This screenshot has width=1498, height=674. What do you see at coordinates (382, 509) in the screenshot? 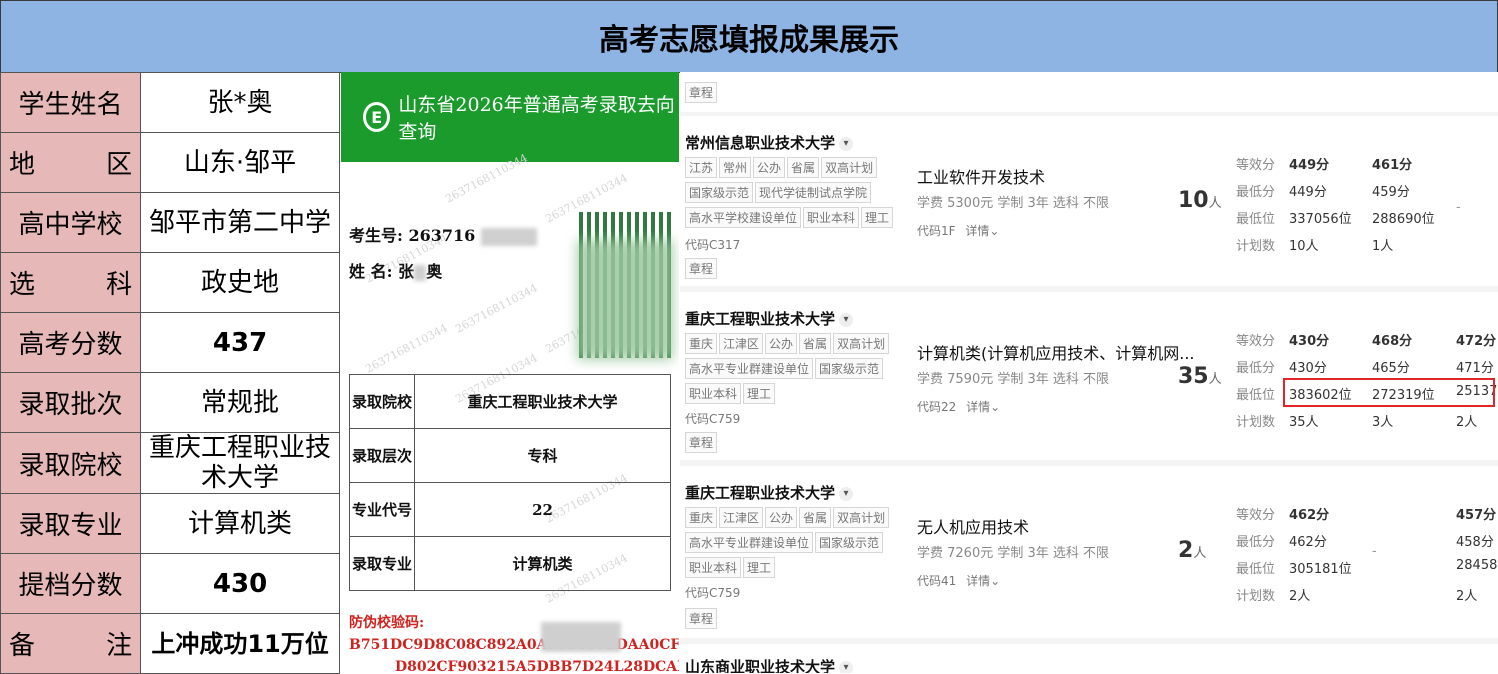
I see `table-key: 专业代号` at bounding box center [382, 509].